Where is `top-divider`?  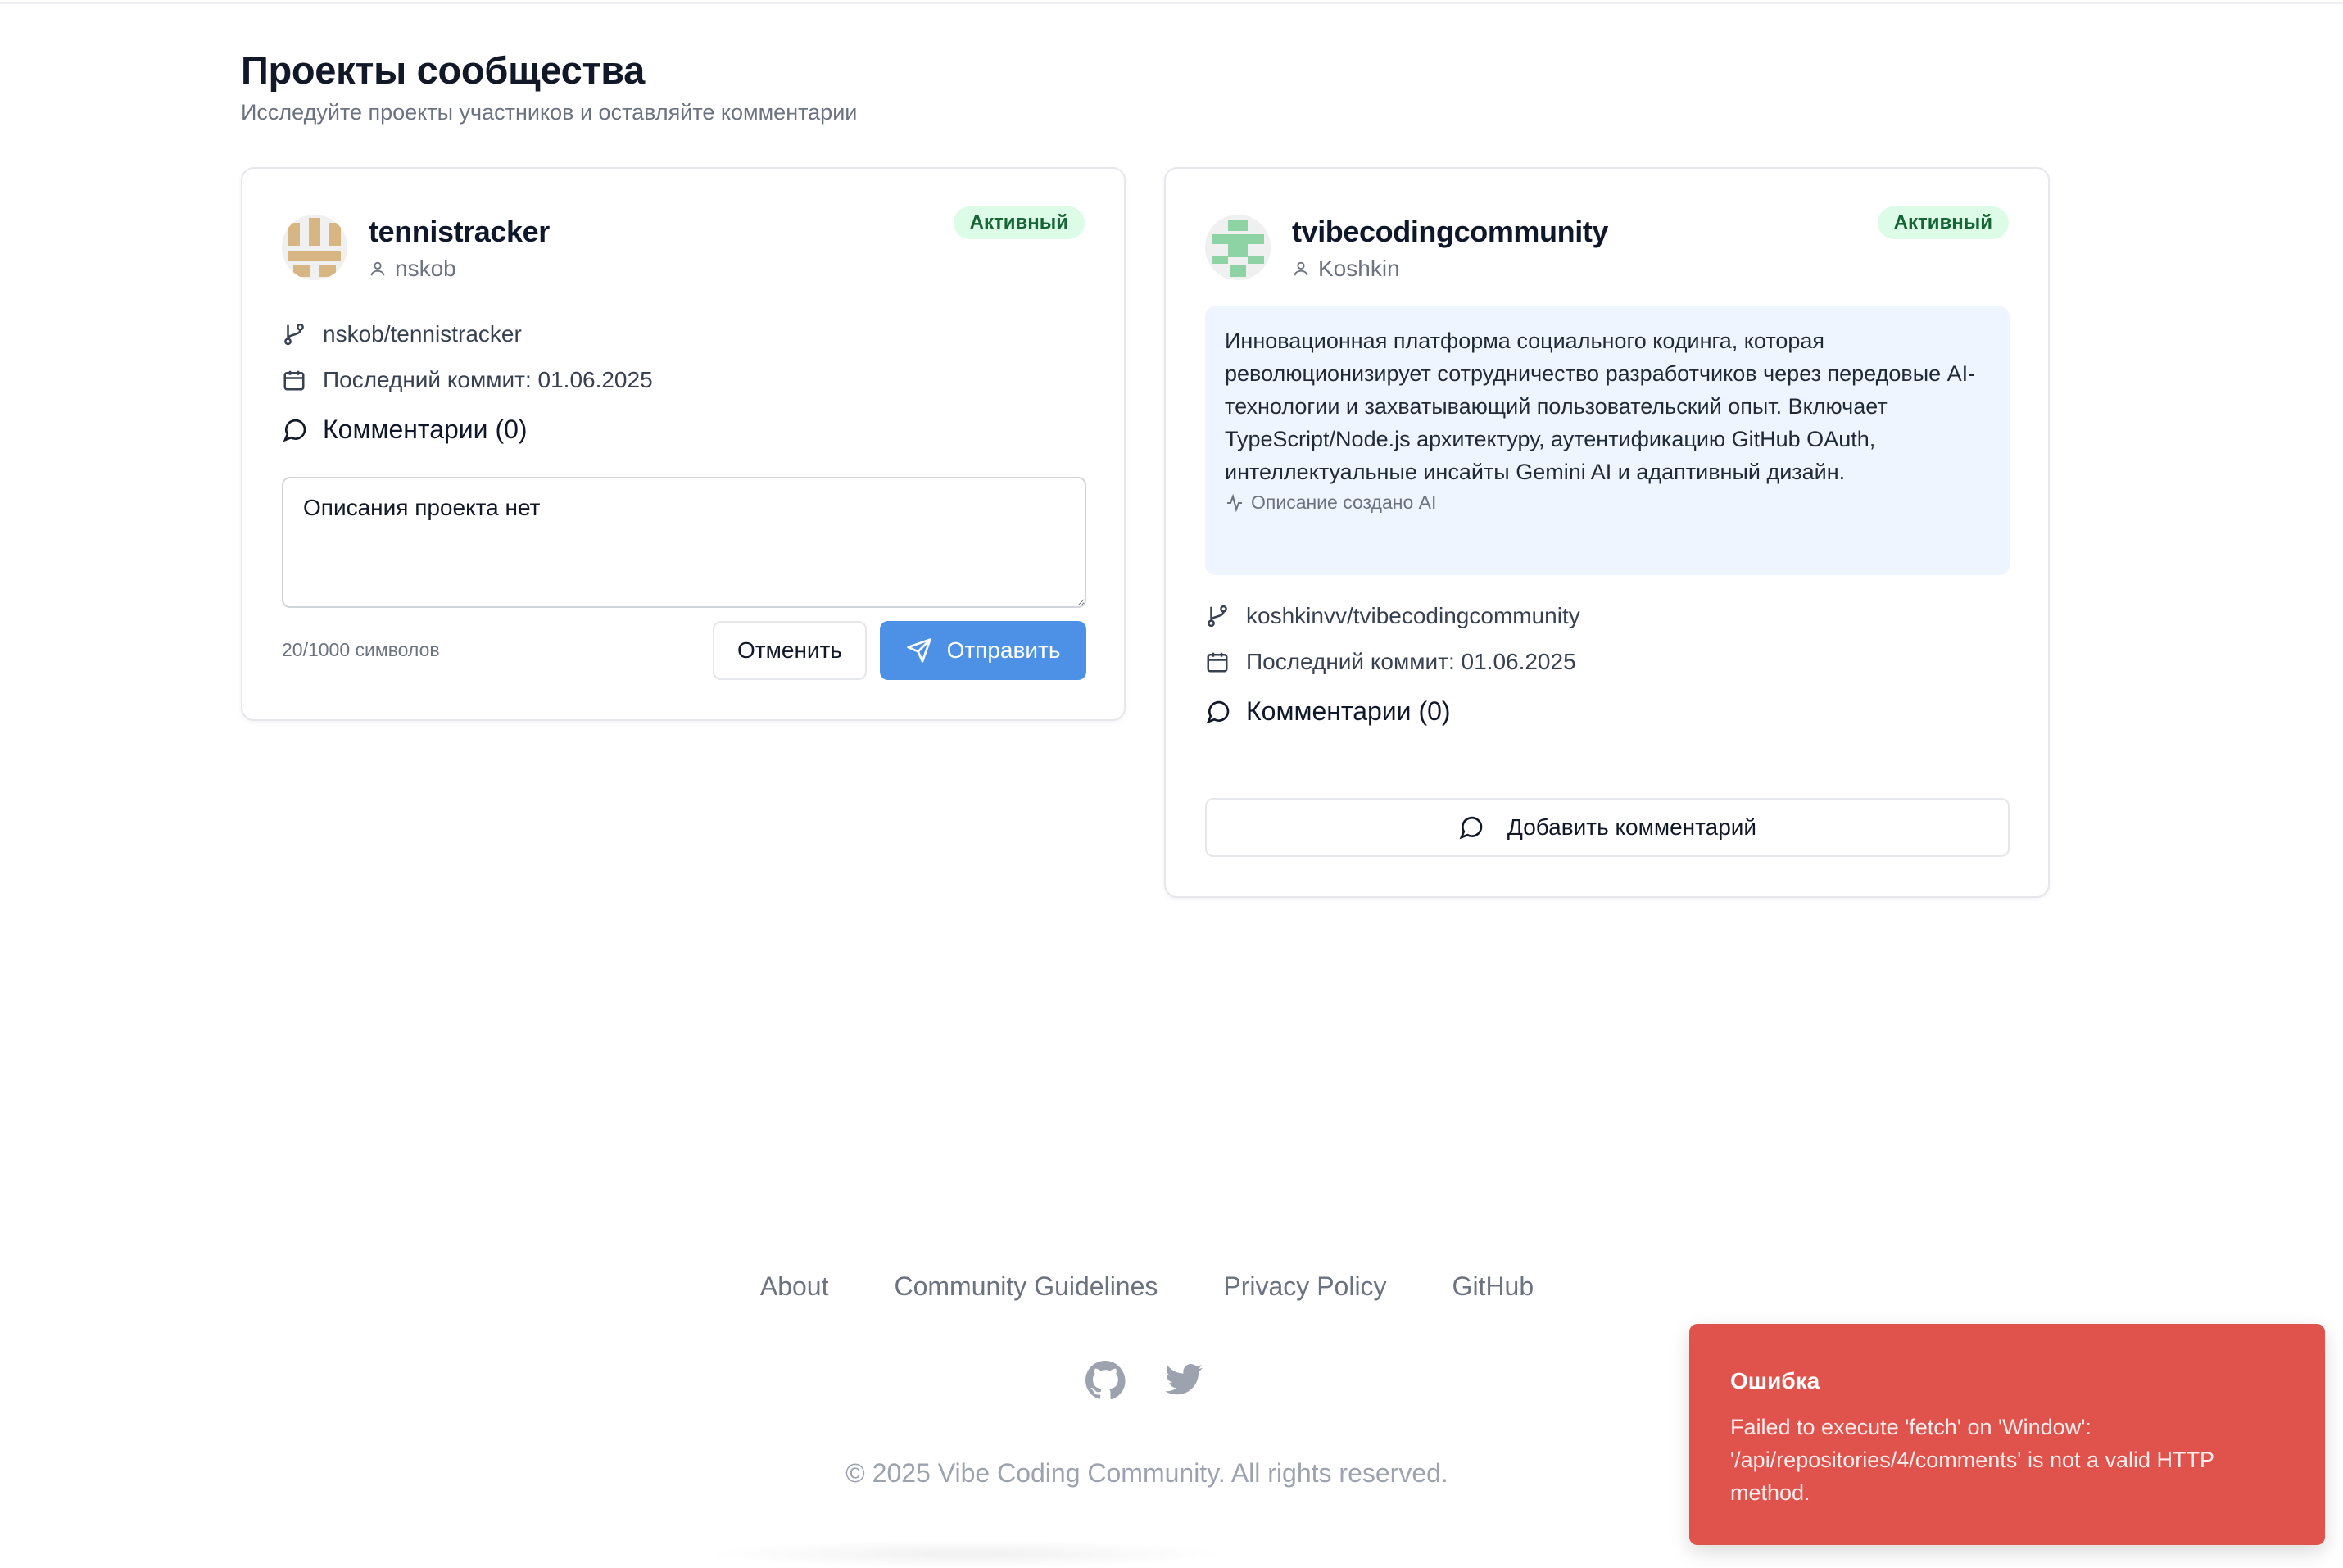 top-divider is located at coordinates (1171, 2).